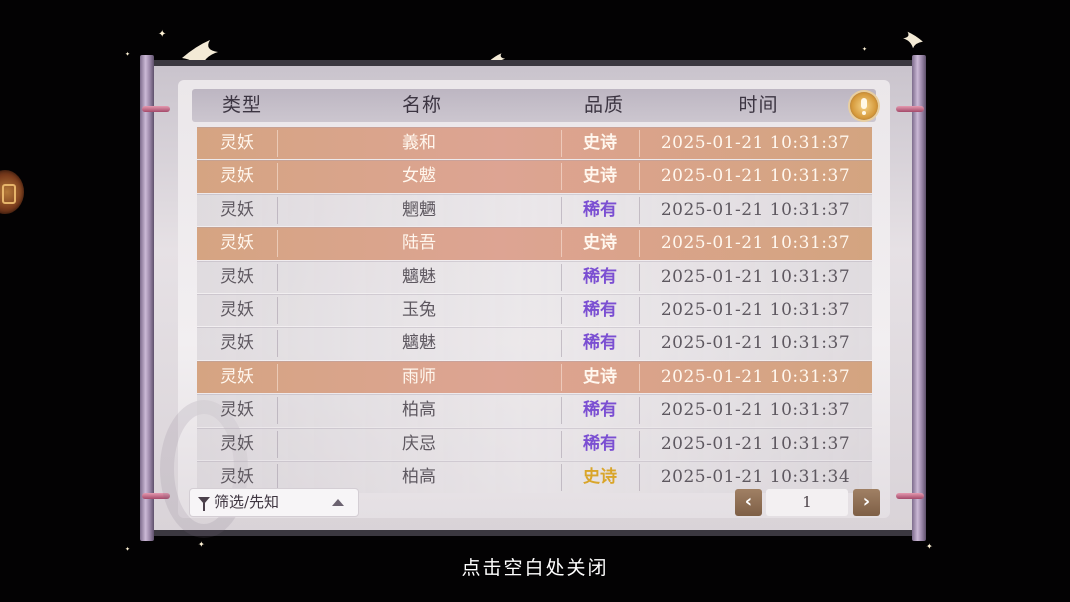 Image resolution: width=1070 pixels, height=602 pixels. Describe the element at coordinates (748, 502) in the screenshot. I see `chevron-left-icon: ‹` at that location.